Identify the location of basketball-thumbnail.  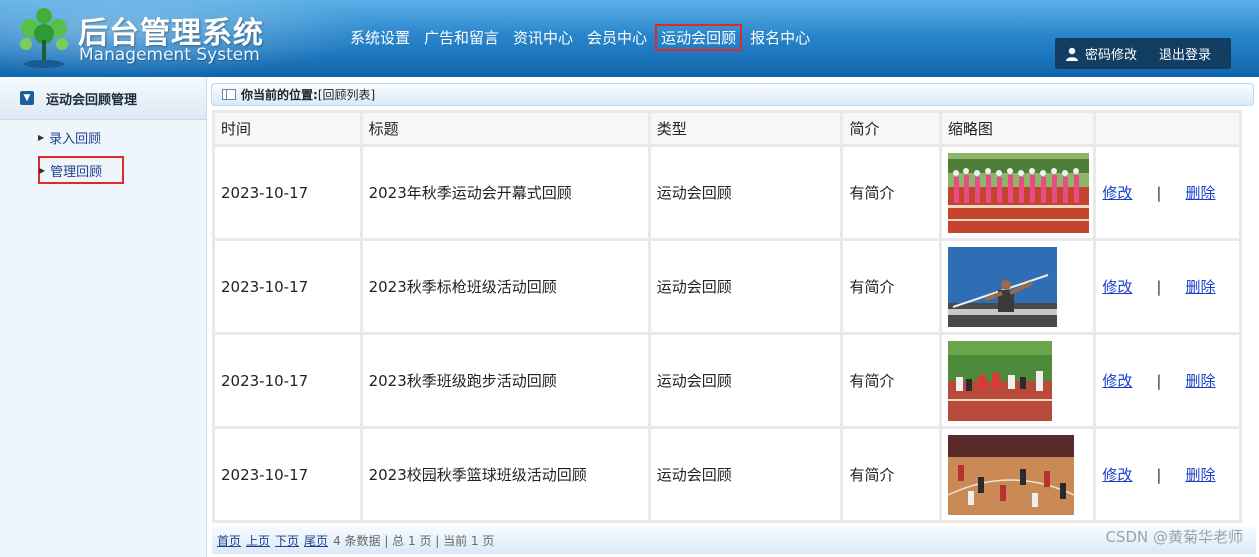
(1010, 474).